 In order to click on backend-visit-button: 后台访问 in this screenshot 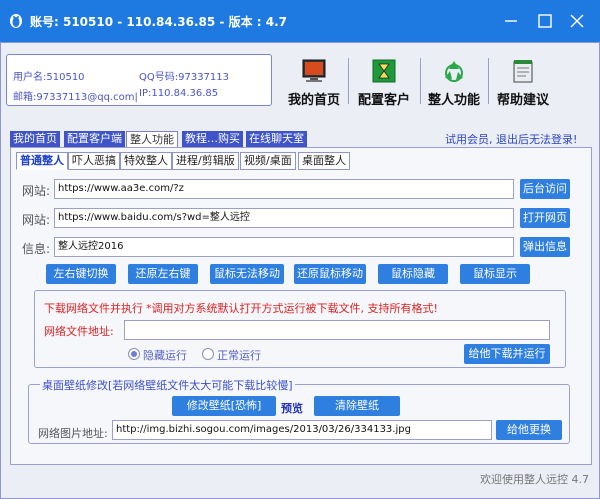, I will do `click(545, 189)`.